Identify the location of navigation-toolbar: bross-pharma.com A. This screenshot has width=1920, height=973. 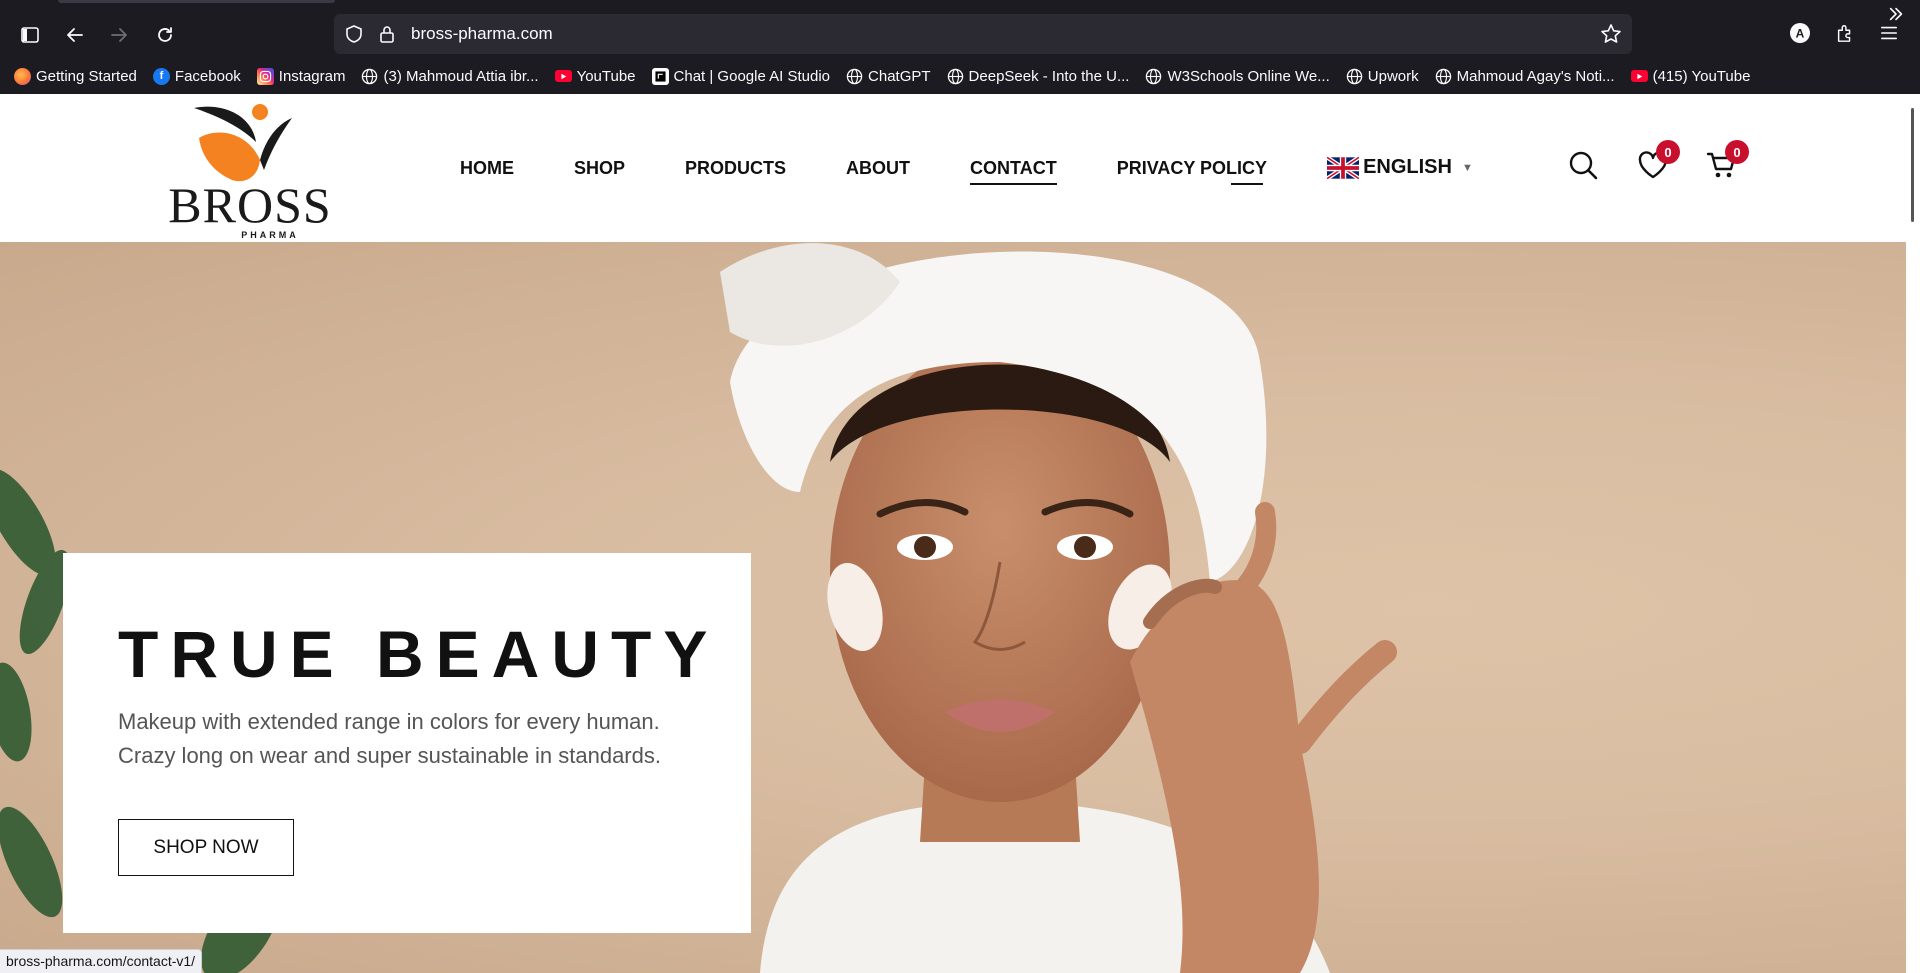
(960, 34).